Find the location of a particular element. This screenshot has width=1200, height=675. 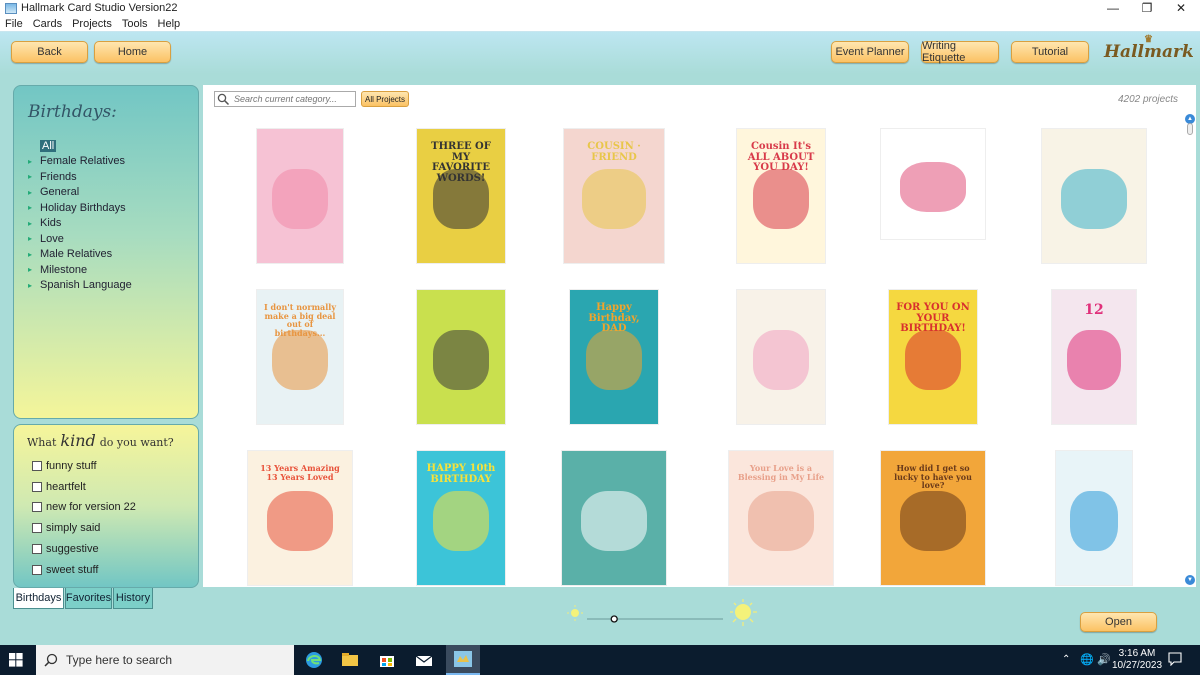

scroll-down-icon: ▼ is located at coordinates (1190, 580).